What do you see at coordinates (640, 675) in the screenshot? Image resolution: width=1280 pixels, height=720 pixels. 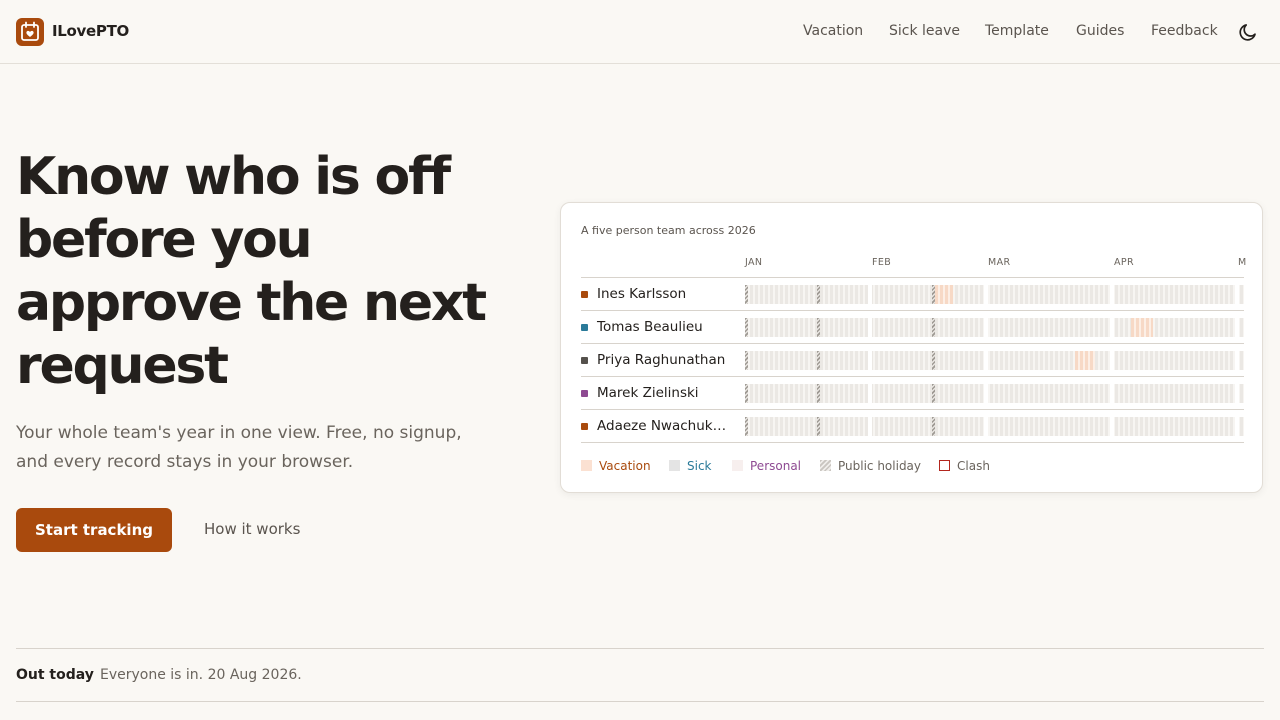 I see `out-today-bar: Out today Everyone is in. 20 Aug 2026.` at bounding box center [640, 675].